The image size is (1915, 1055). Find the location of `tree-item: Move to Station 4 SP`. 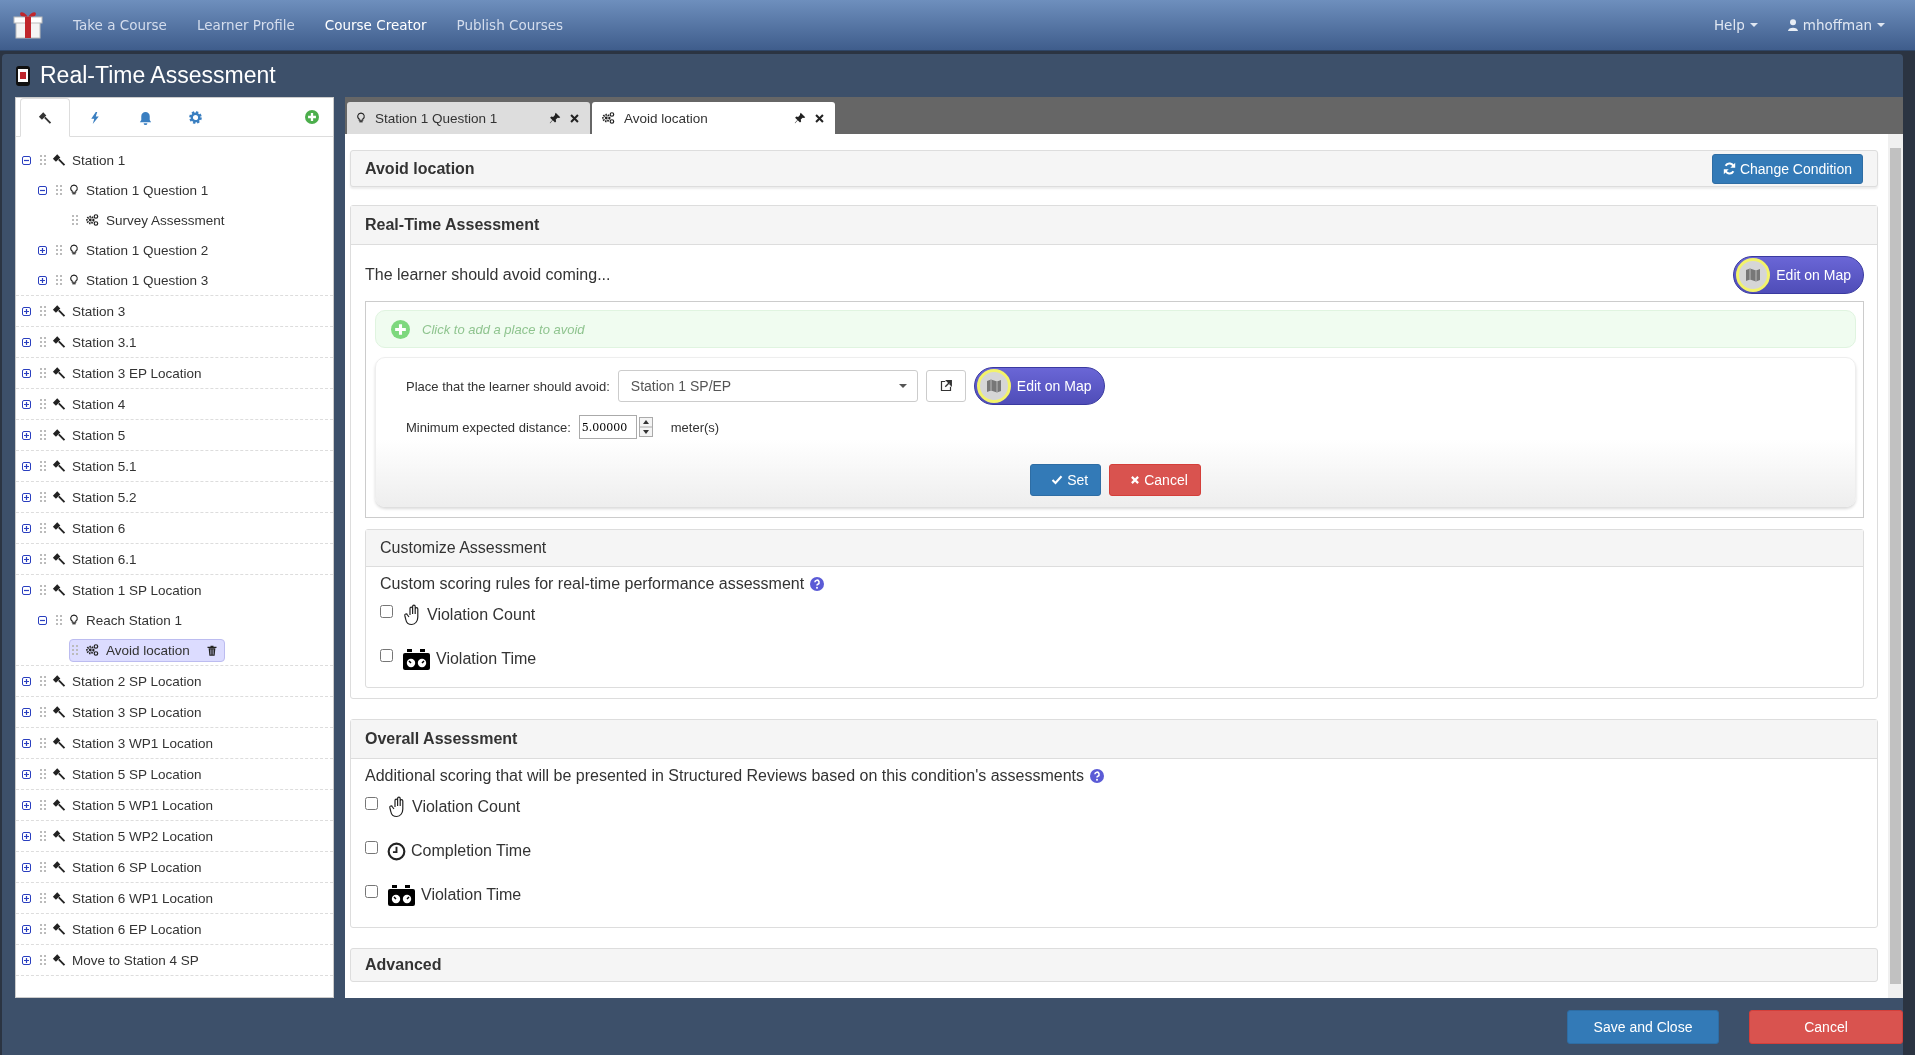

tree-item: Move to Station 4 SP is located at coordinates (121, 960).